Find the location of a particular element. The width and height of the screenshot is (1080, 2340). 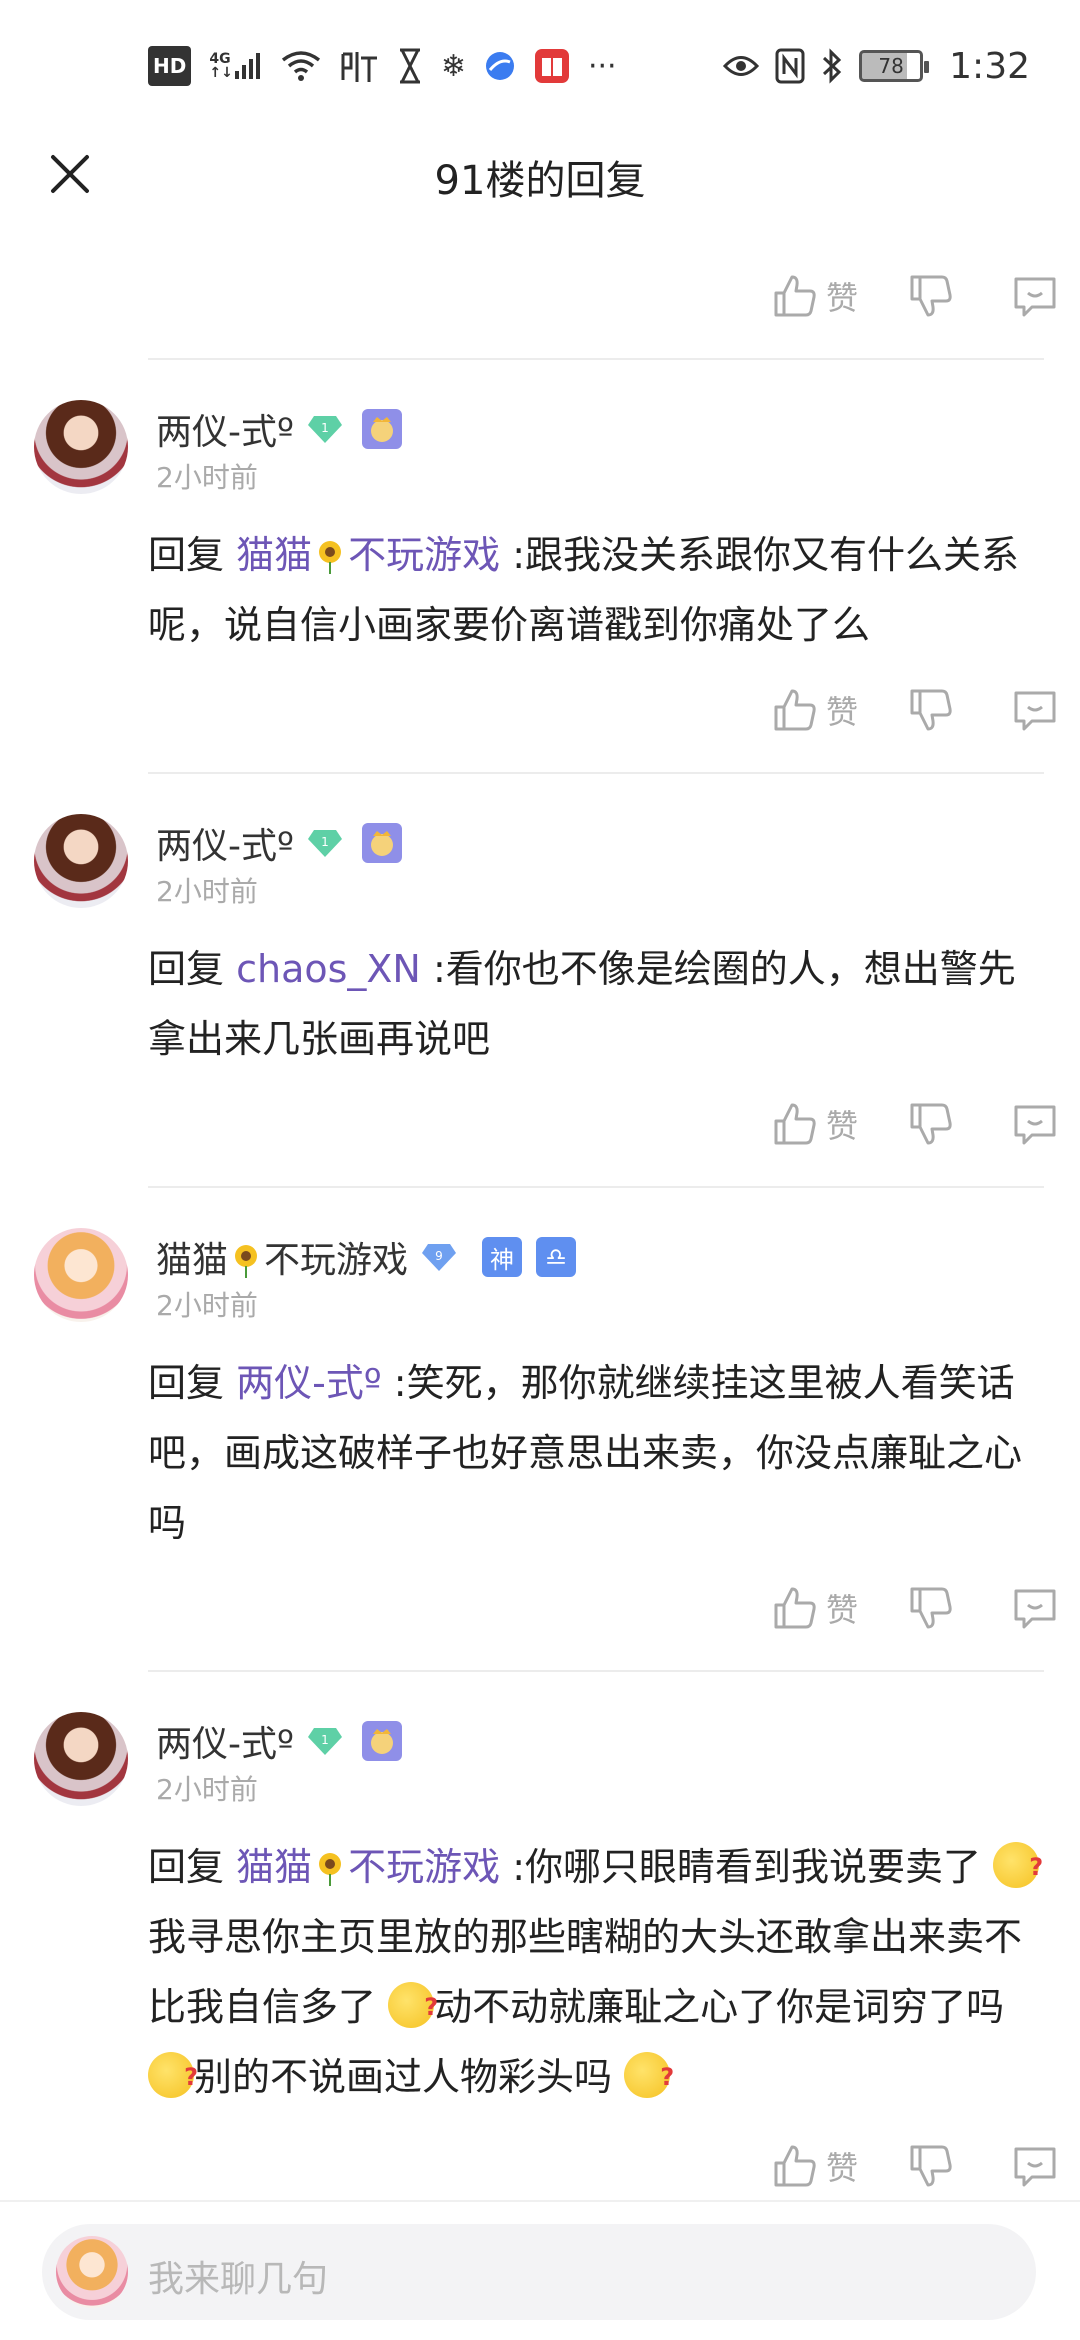

bluetooth-icon is located at coordinates (832, 66).